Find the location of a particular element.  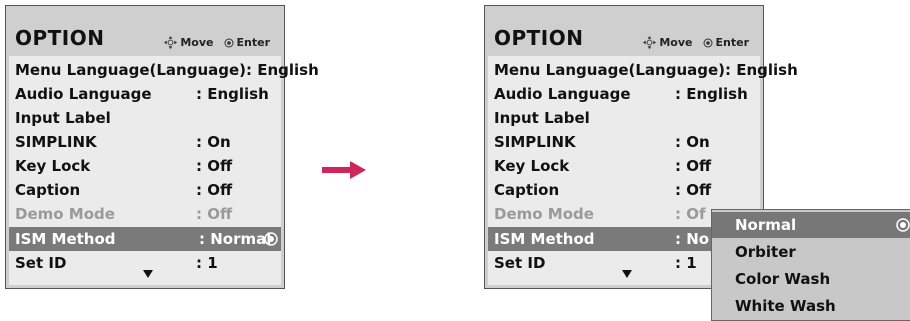

option-label: Color Wash is located at coordinates (783, 279).